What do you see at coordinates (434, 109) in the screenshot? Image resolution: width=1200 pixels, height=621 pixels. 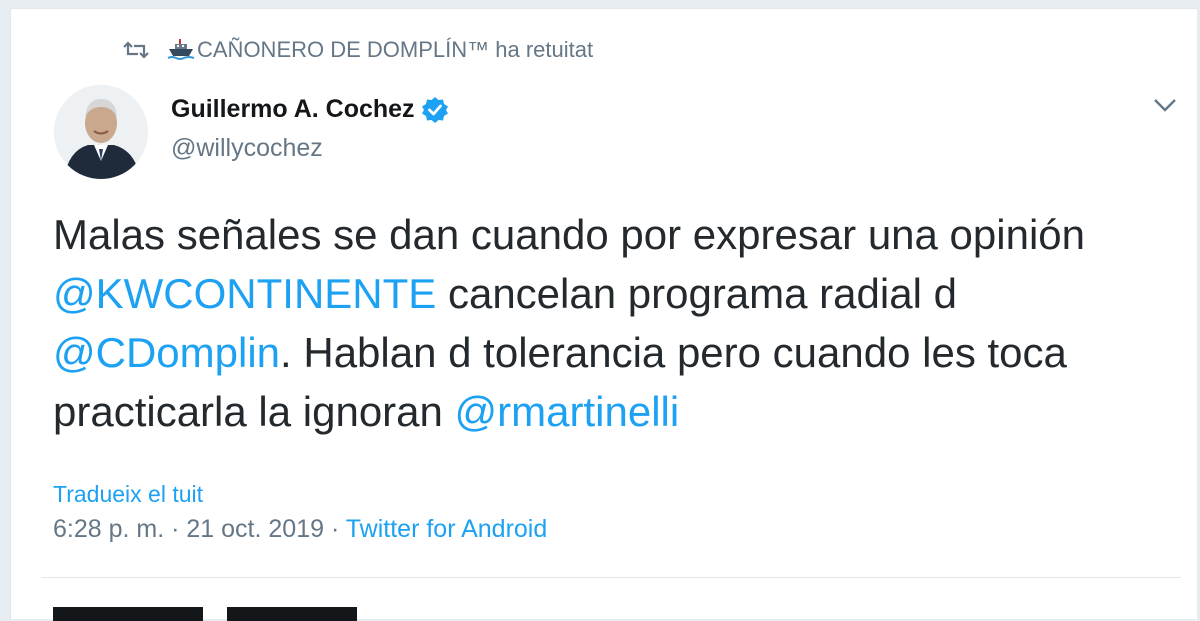 I see `verified-badge-icon` at bounding box center [434, 109].